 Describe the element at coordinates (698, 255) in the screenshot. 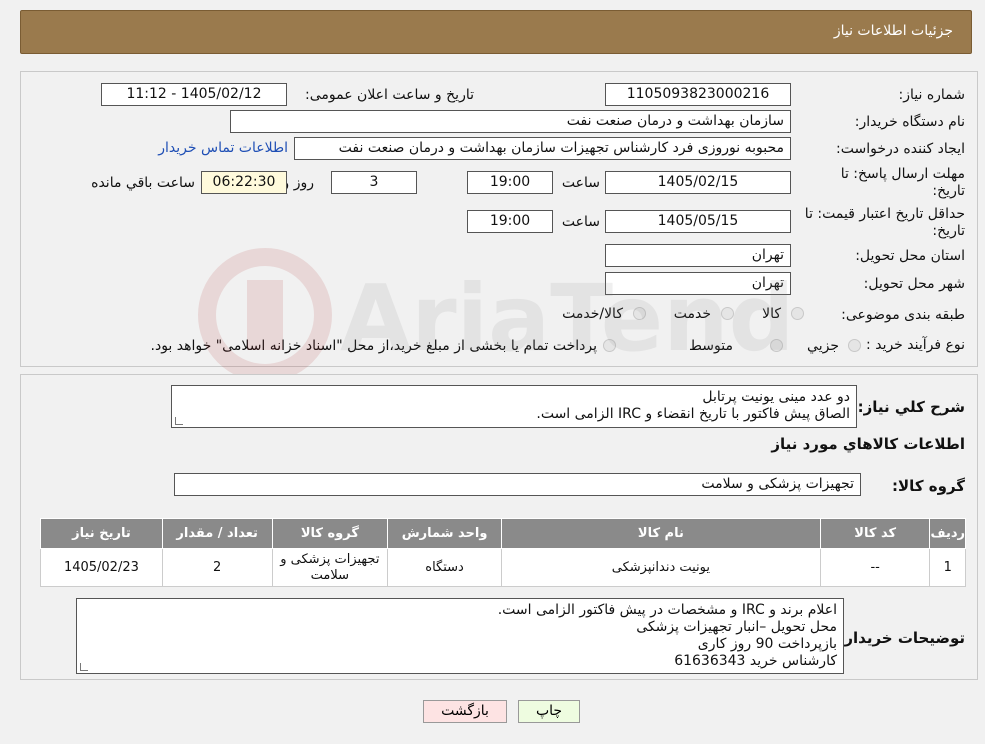

I see `delivery-province-field: تهران` at that location.